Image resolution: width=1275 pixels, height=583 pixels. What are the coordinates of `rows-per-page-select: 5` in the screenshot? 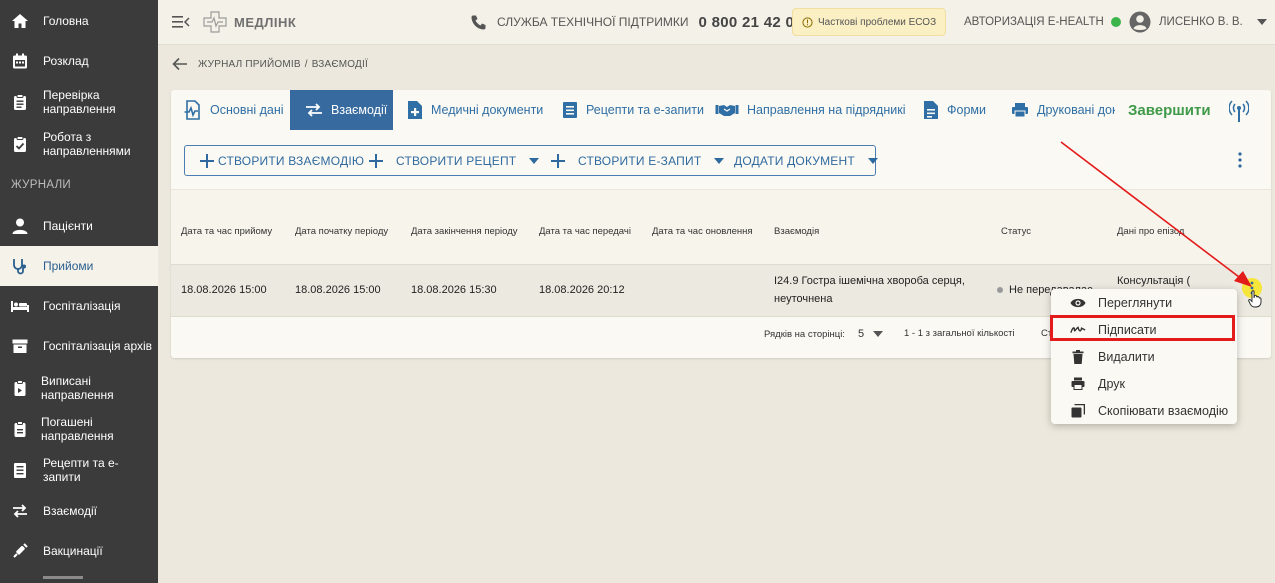 It's located at (861, 334).